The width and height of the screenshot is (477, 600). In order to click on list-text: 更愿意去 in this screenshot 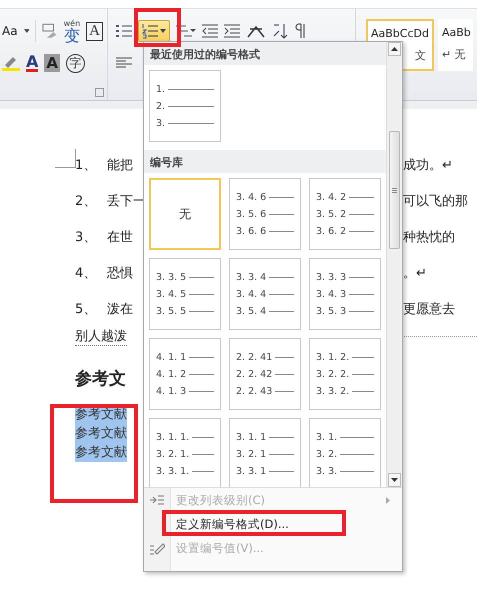, I will do `click(429, 309)`.